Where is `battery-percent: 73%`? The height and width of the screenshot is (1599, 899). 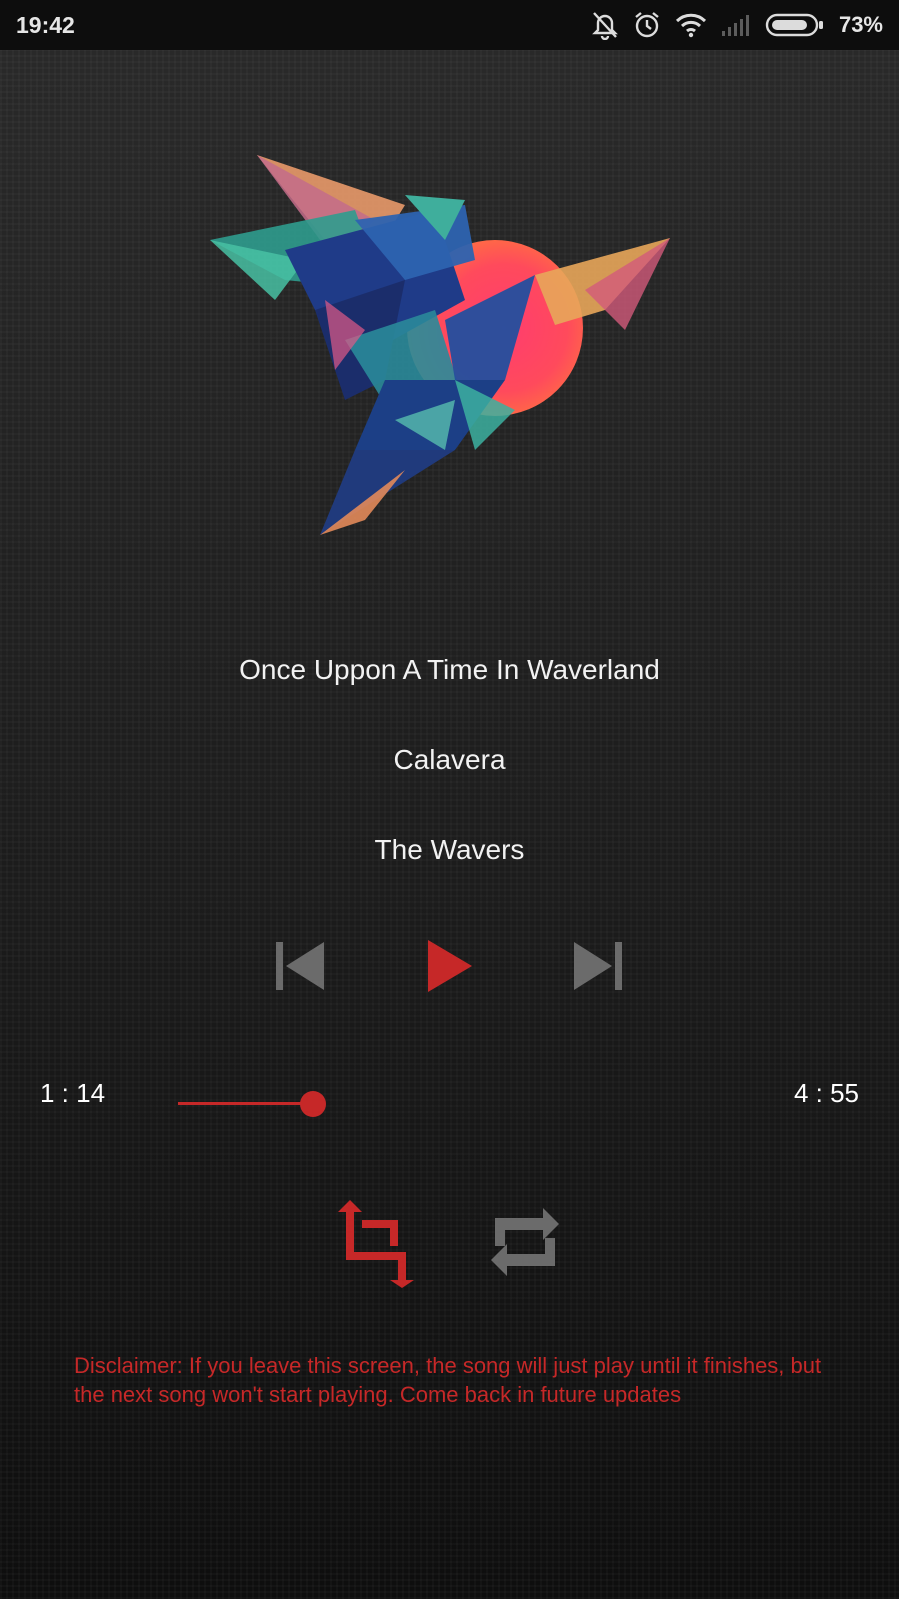 battery-percent: 73% is located at coordinates (860, 24).